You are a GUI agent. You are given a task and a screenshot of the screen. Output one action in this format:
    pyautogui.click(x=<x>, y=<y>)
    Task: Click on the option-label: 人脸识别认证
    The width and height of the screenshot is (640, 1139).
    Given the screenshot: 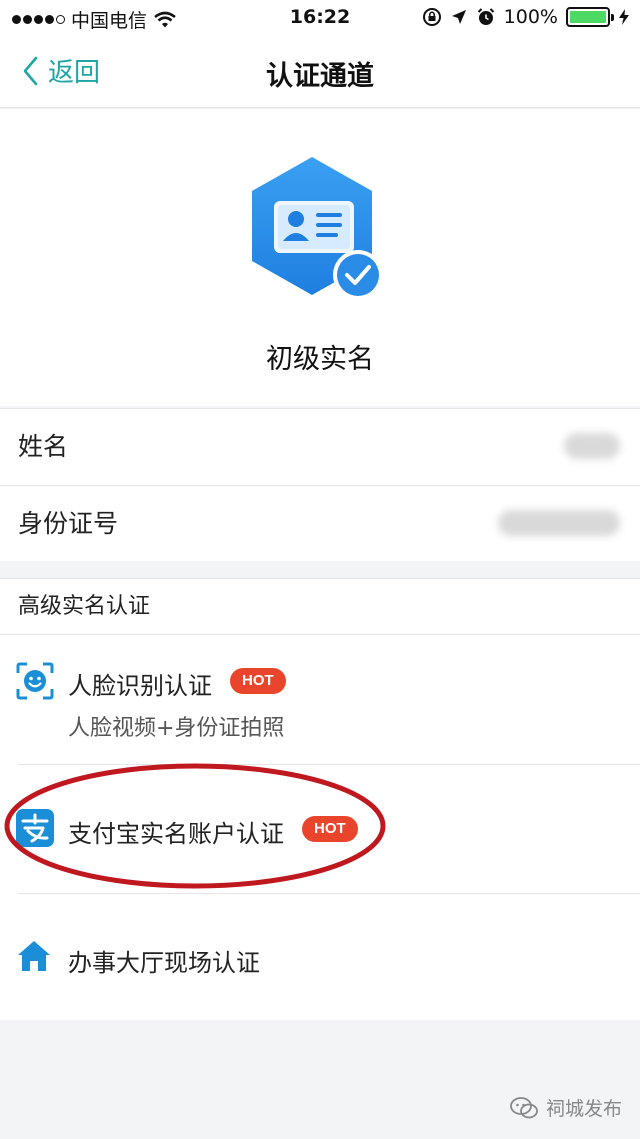 What is the action you would take?
    pyautogui.click(x=140, y=686)
    